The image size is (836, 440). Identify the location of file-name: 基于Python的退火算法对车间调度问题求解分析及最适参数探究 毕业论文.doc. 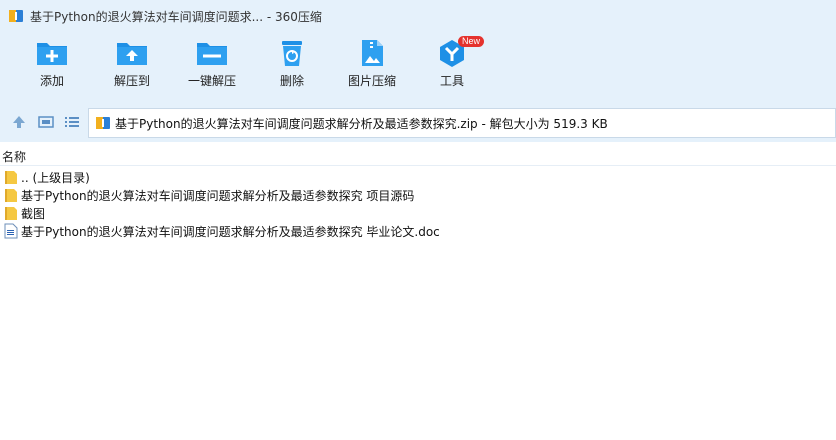
(230, 231).